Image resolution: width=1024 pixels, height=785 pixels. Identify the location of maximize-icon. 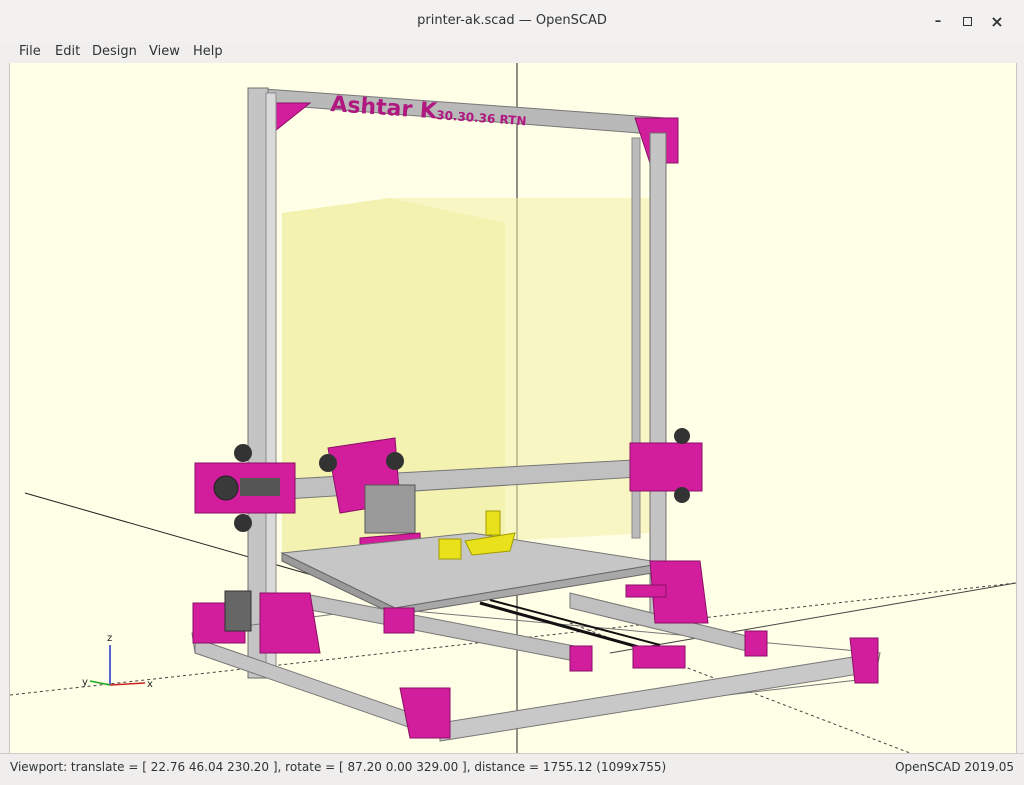
(967, 21).